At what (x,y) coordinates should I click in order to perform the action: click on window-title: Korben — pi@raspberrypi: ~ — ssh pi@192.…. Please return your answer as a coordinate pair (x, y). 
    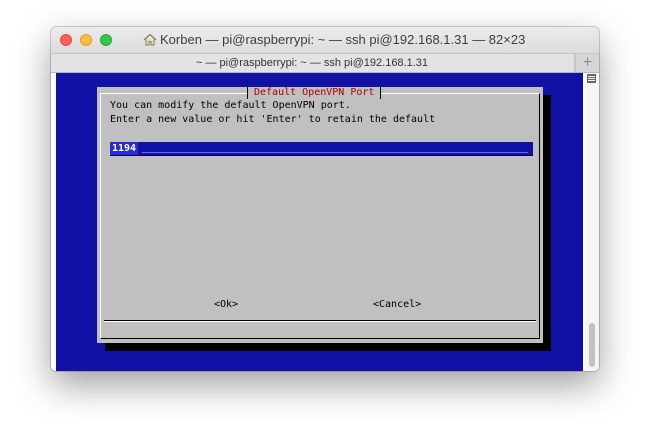
    Looking at the image, I should click on (363, 40).